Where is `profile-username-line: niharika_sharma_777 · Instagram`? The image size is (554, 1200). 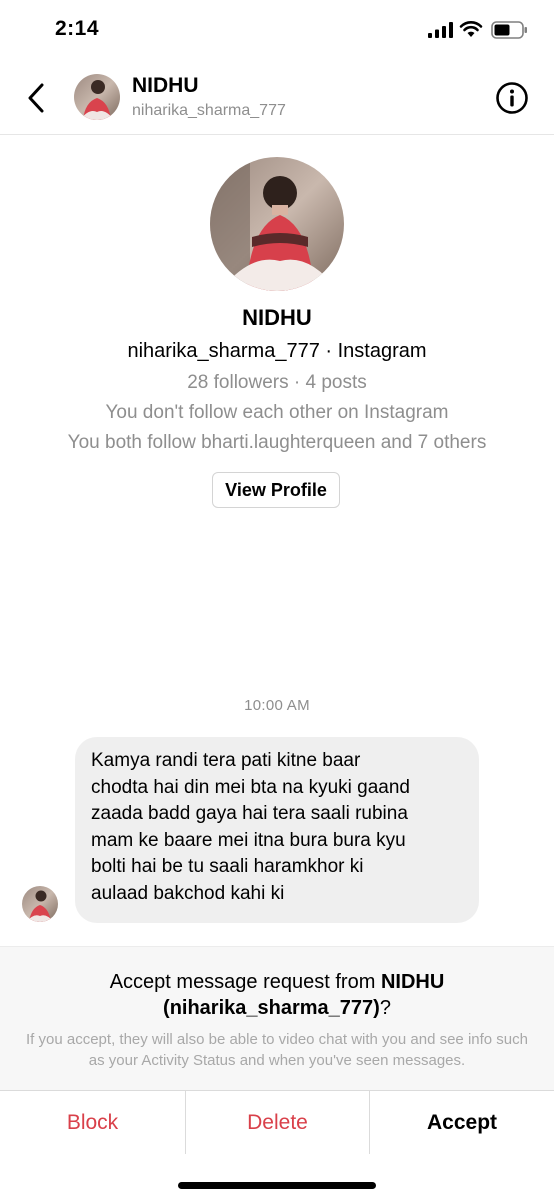 profile-username-line: niharika_sharma_777 · Instagram is located at coordinates (277, 351).